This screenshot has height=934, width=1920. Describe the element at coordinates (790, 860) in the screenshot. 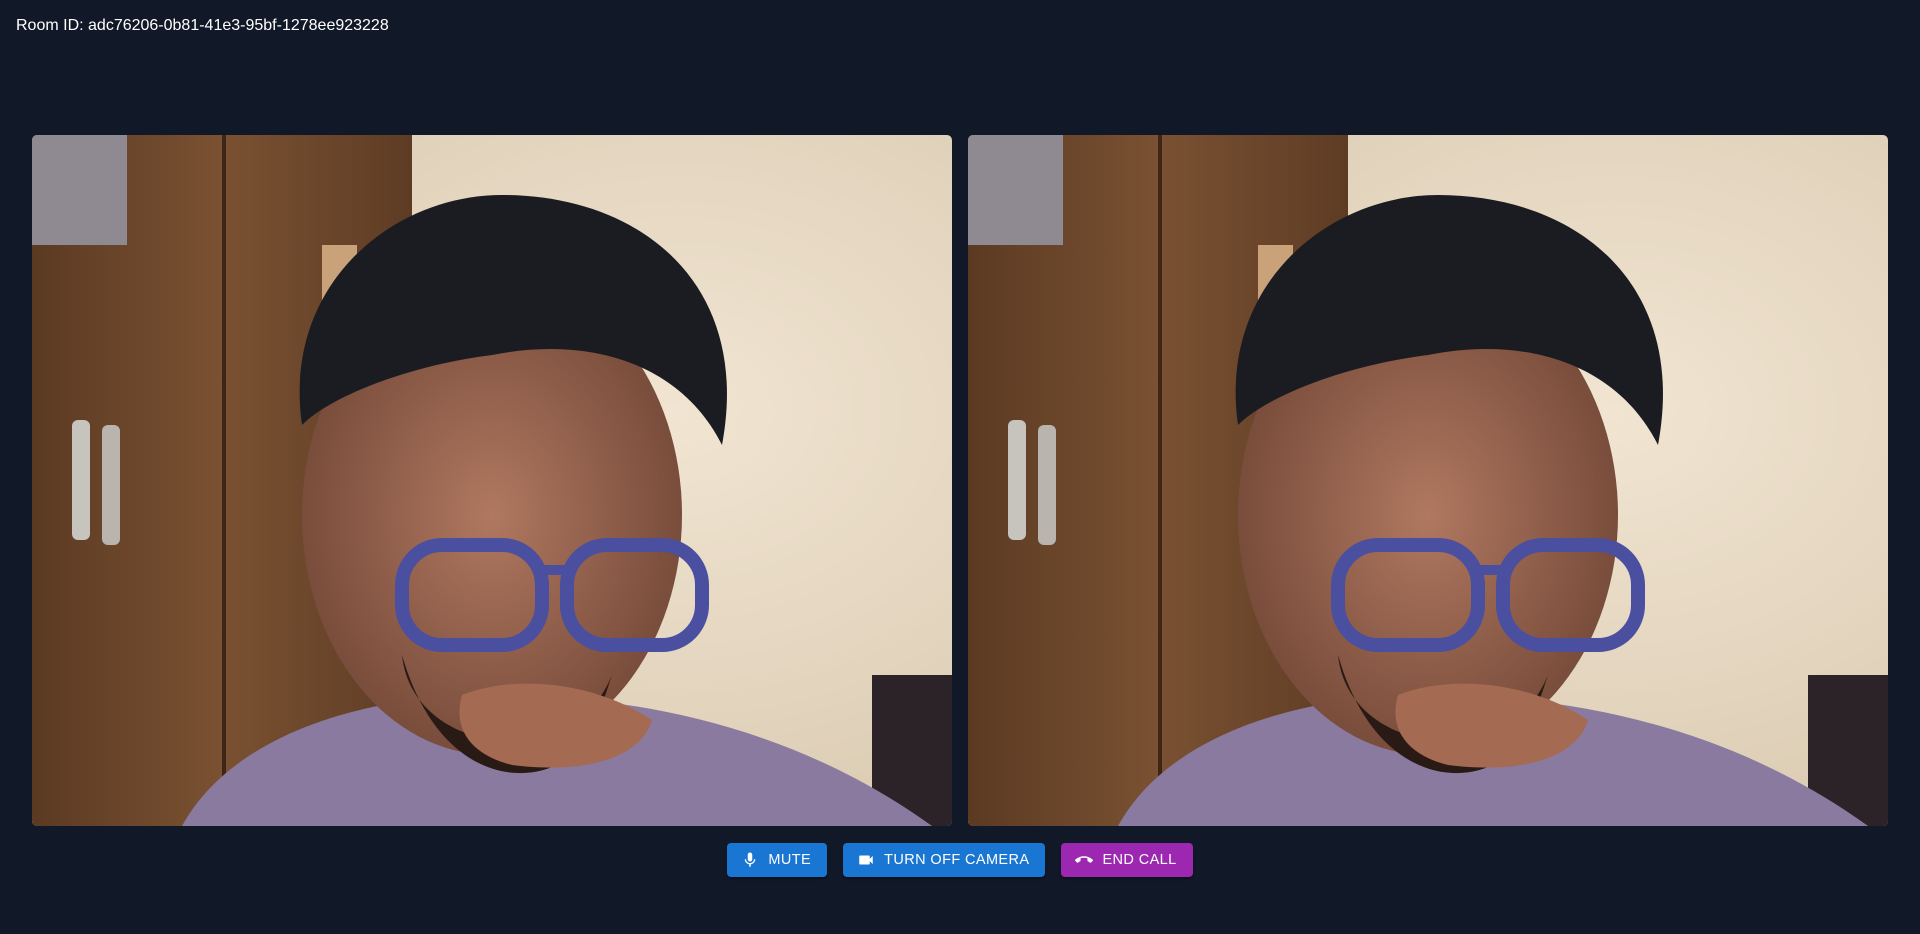

I see `mute-button-label: MUTE` at that location.